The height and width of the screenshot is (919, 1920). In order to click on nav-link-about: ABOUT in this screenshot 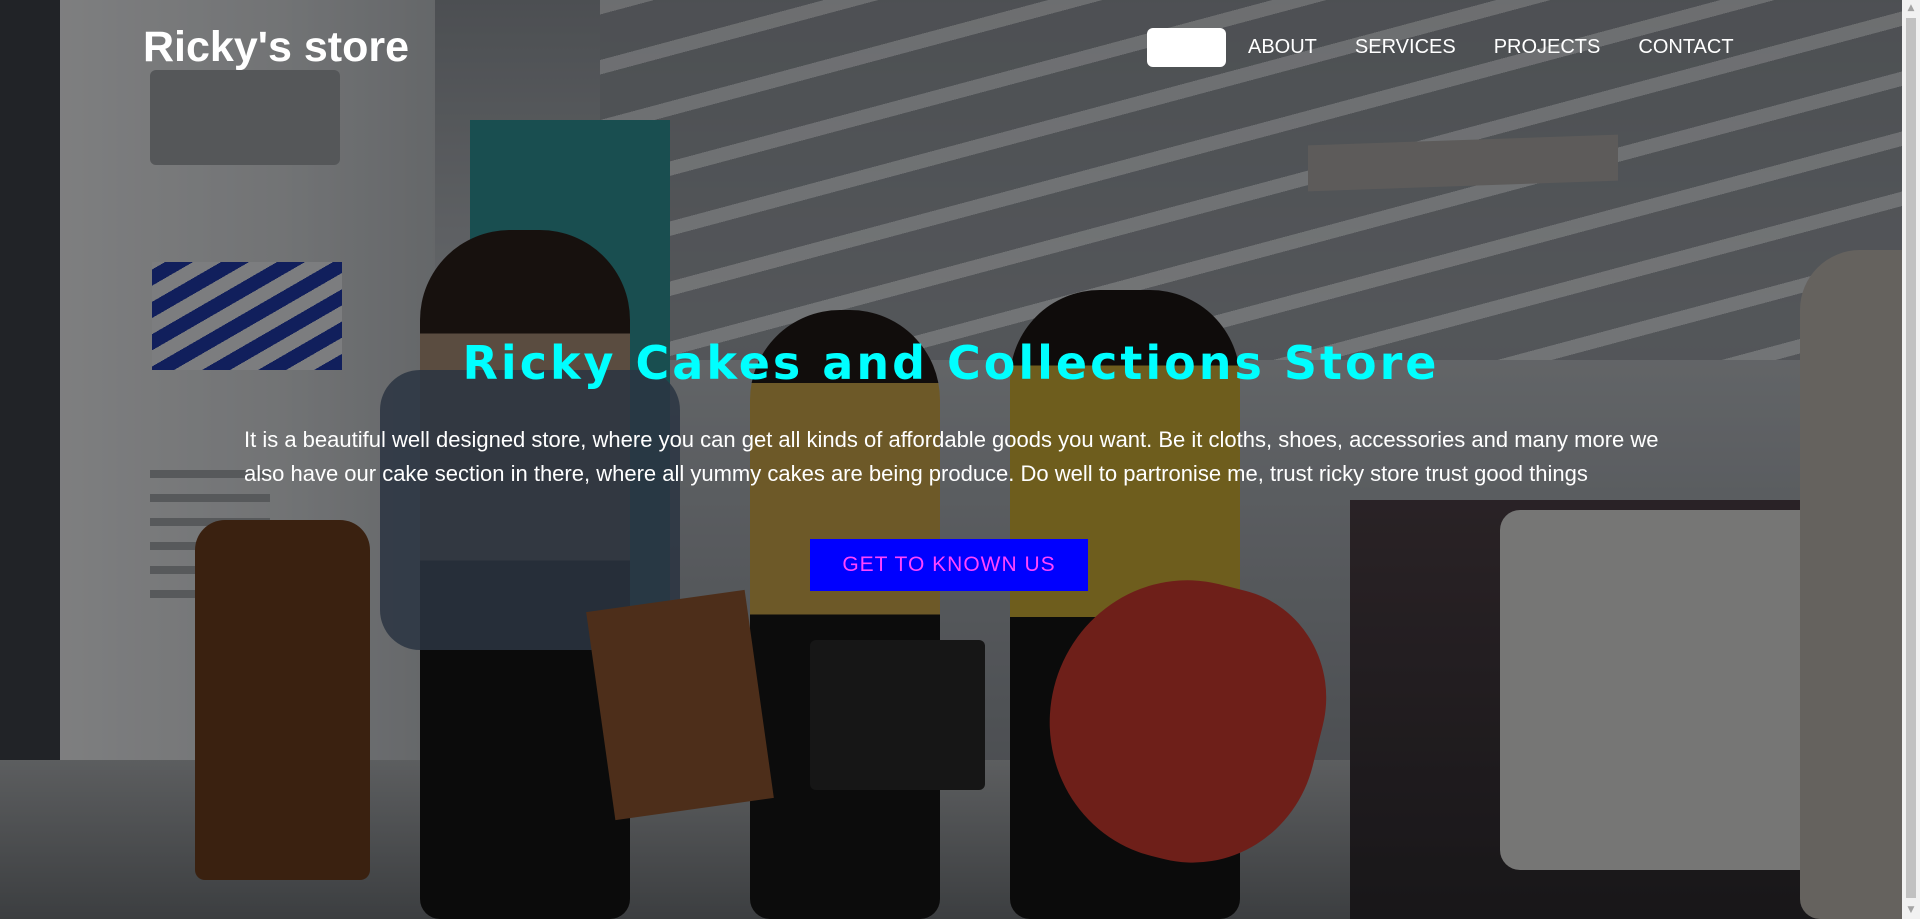, I will do `click(1282, 47)`.